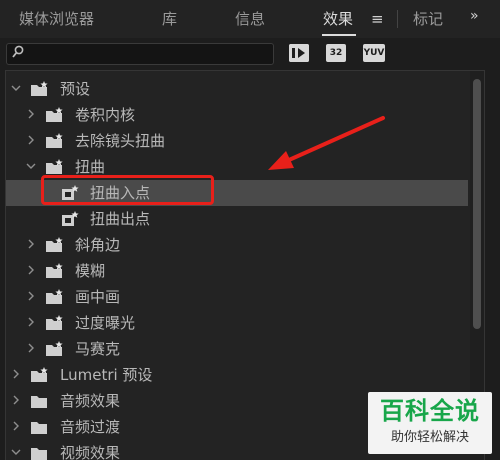 This screenshot has width=500, height=460. Describe the element at coordinates (90, 452) in the screenshot. I see `tree-item-label: 视频效果` at that location.